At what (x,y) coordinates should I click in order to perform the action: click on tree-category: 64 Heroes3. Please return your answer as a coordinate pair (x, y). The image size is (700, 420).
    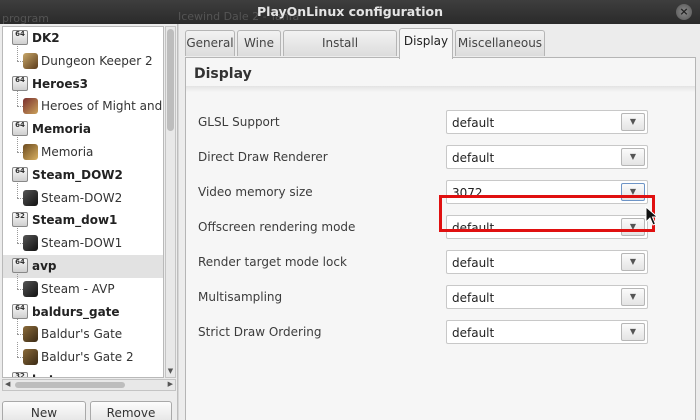
    Looking at the image, I should click on (83, 84).